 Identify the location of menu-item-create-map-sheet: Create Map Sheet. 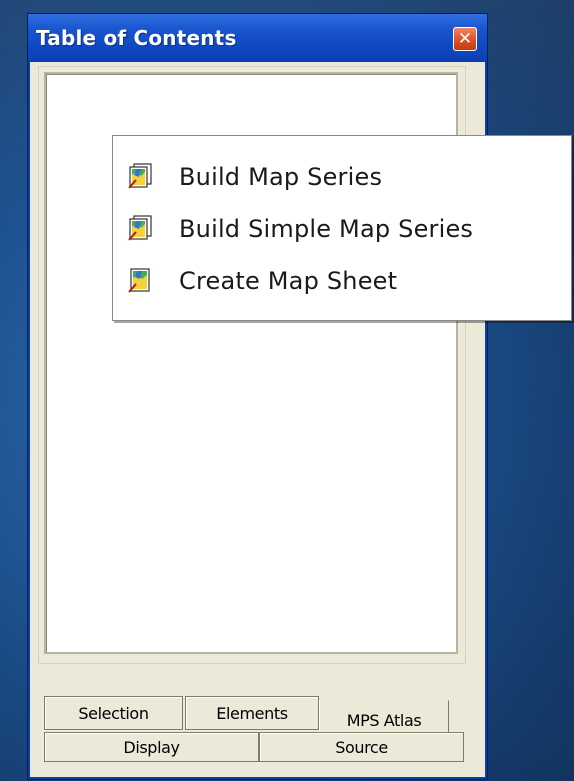
(342, 281).